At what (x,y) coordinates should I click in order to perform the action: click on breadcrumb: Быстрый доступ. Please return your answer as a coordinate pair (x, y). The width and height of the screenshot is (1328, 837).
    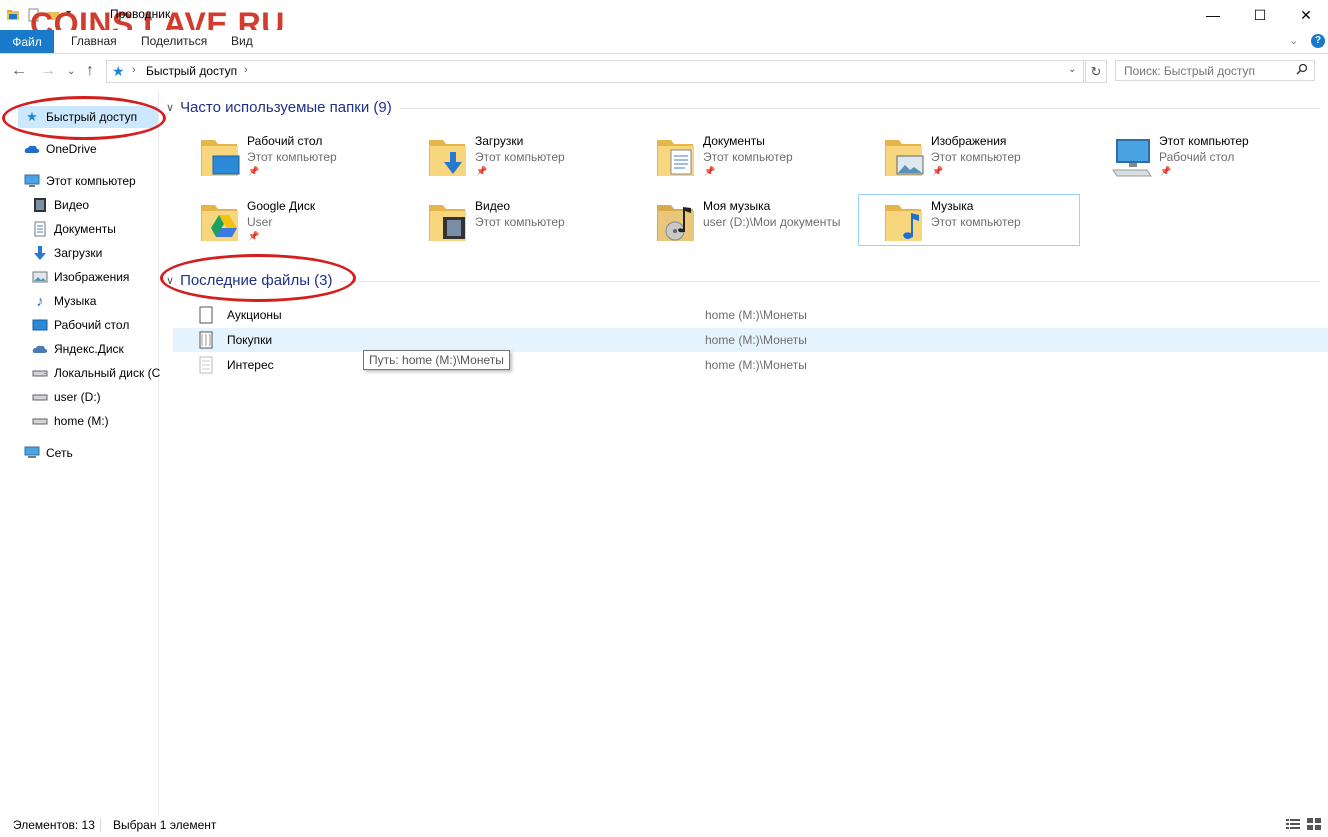
    Looking at the image, I should click on (191, 71).